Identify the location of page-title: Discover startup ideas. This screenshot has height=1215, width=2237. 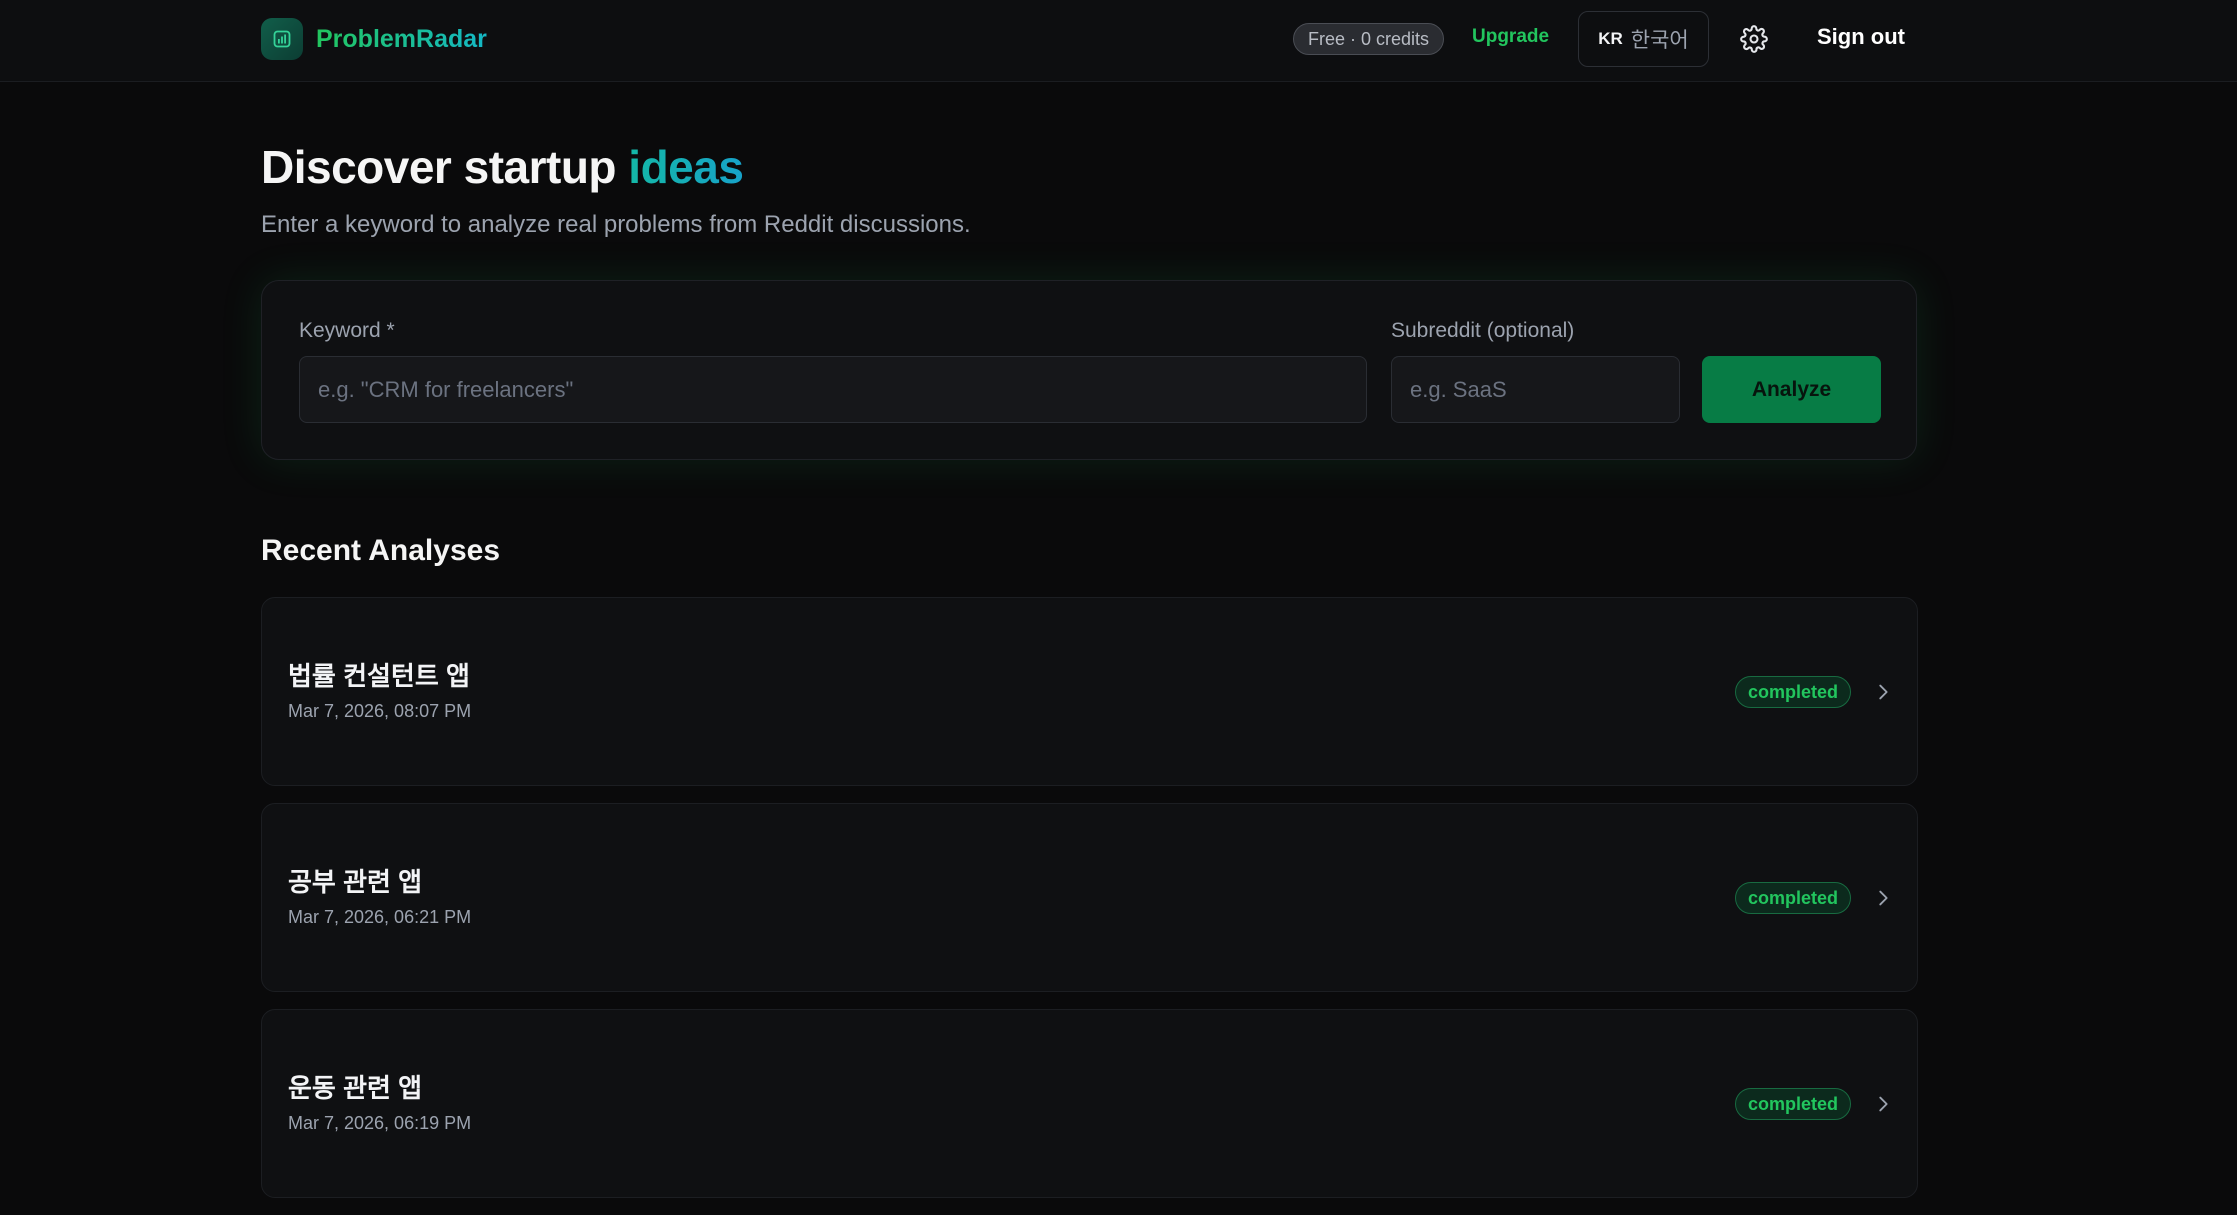
(502, 167).